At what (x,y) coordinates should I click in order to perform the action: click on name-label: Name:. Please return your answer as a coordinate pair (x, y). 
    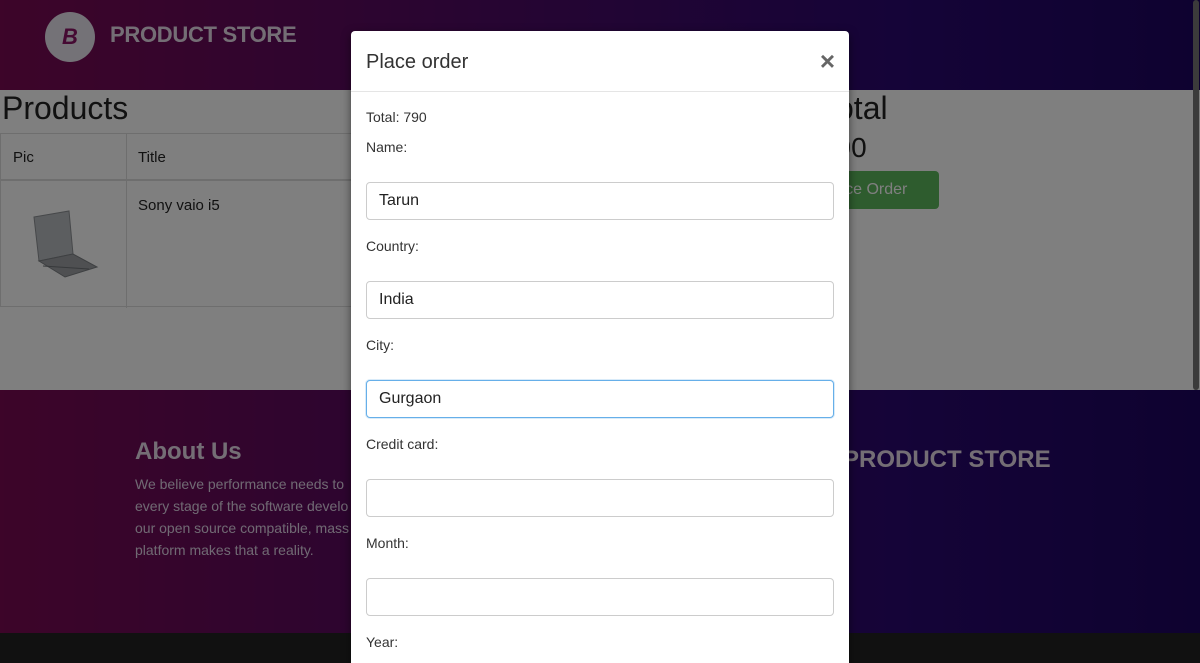
    Looking at the image, I should click on (387, 147).